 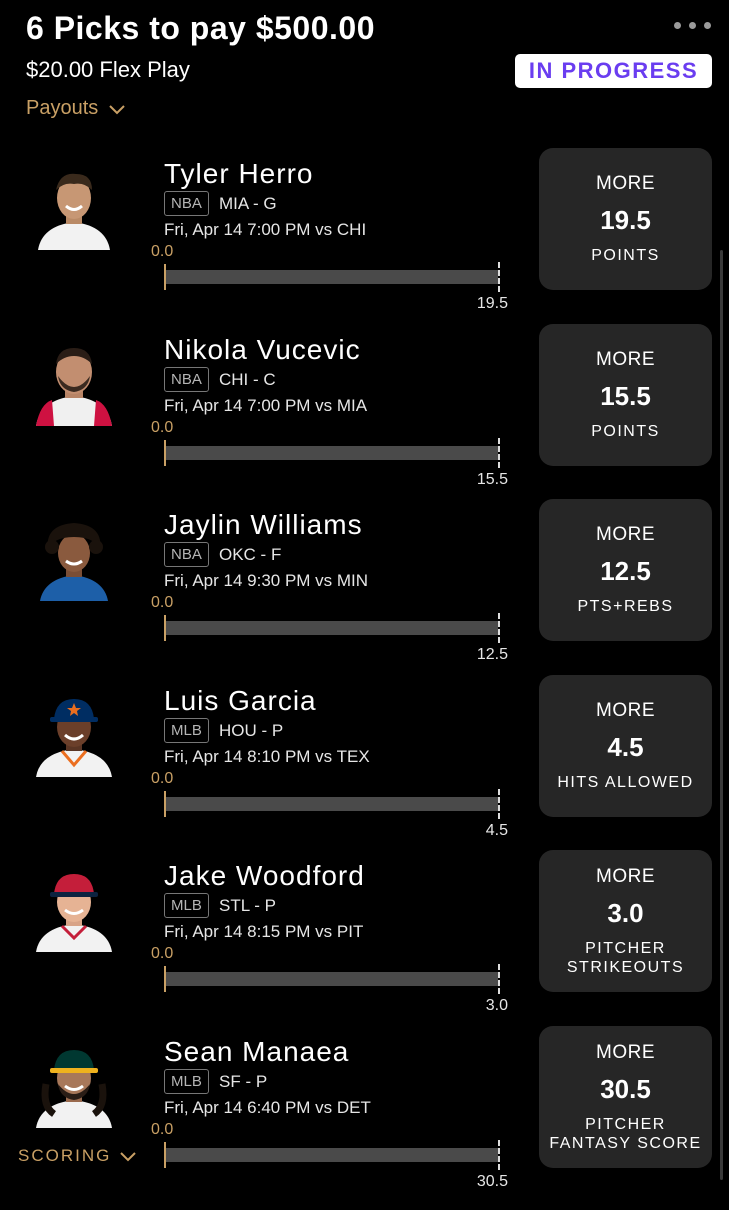 I want to click on stat-type: PITCHER STRIKEOUTS, so click(x=625, y=957).